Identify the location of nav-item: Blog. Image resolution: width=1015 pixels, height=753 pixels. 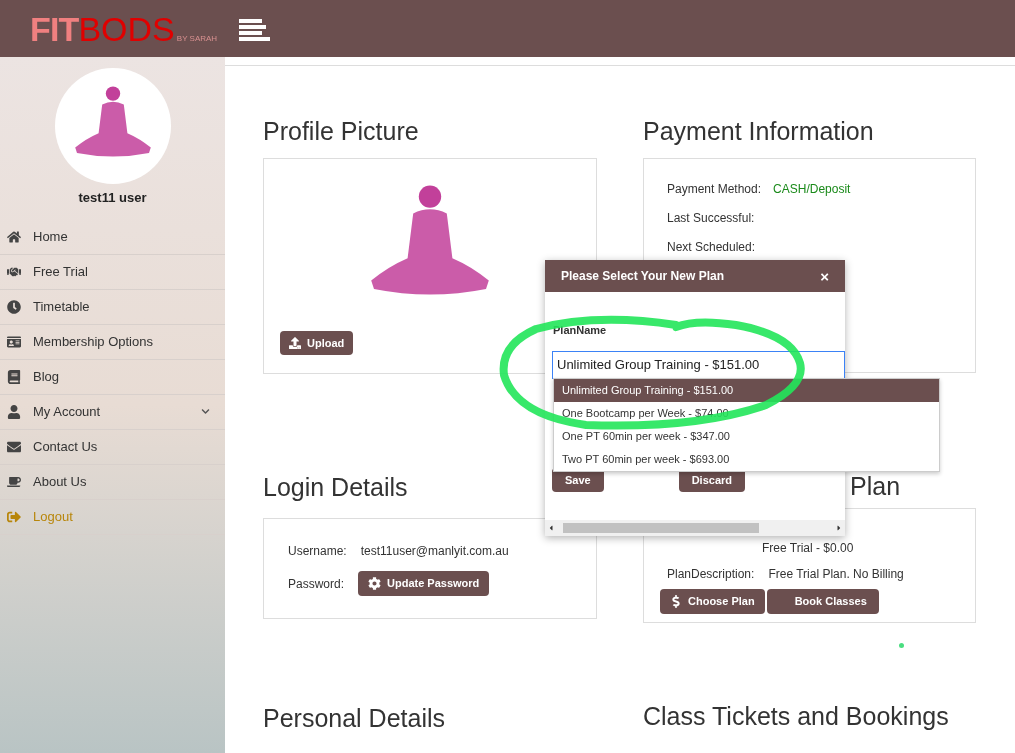
(112, 377).